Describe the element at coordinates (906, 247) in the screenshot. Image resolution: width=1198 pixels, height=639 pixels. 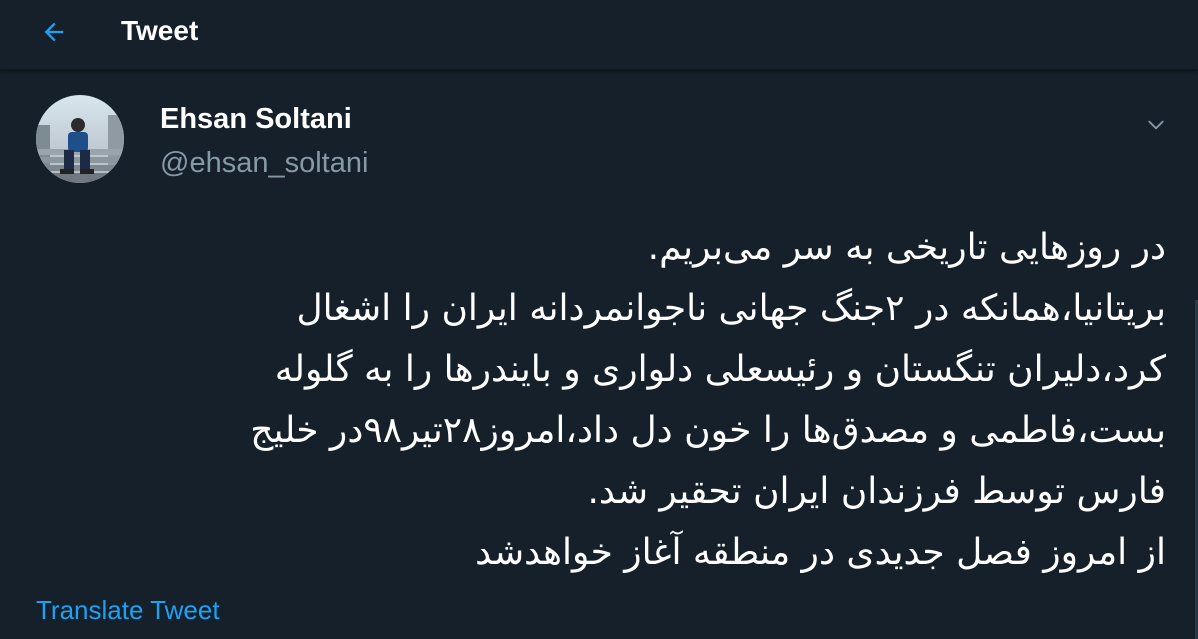
I see `tweet-text-line: در روزهایی تاریخی به سر می‌بریم.` at that location.